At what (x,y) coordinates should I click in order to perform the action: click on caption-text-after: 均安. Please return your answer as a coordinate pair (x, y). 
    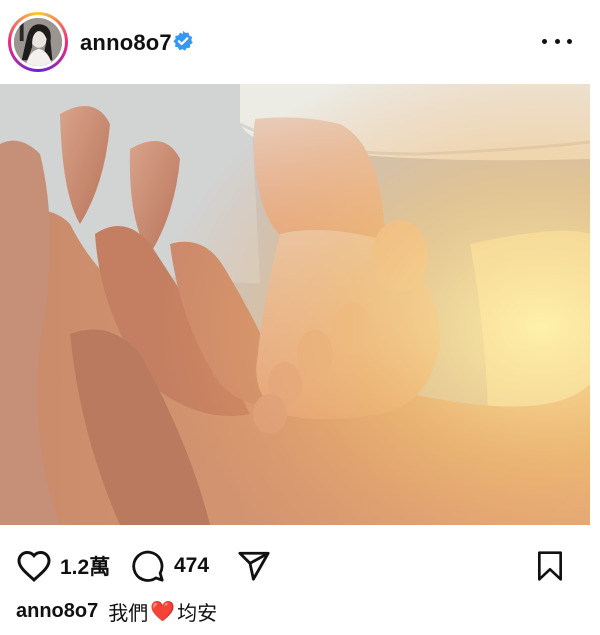
    Looking at the image, I should click on (197, 612).